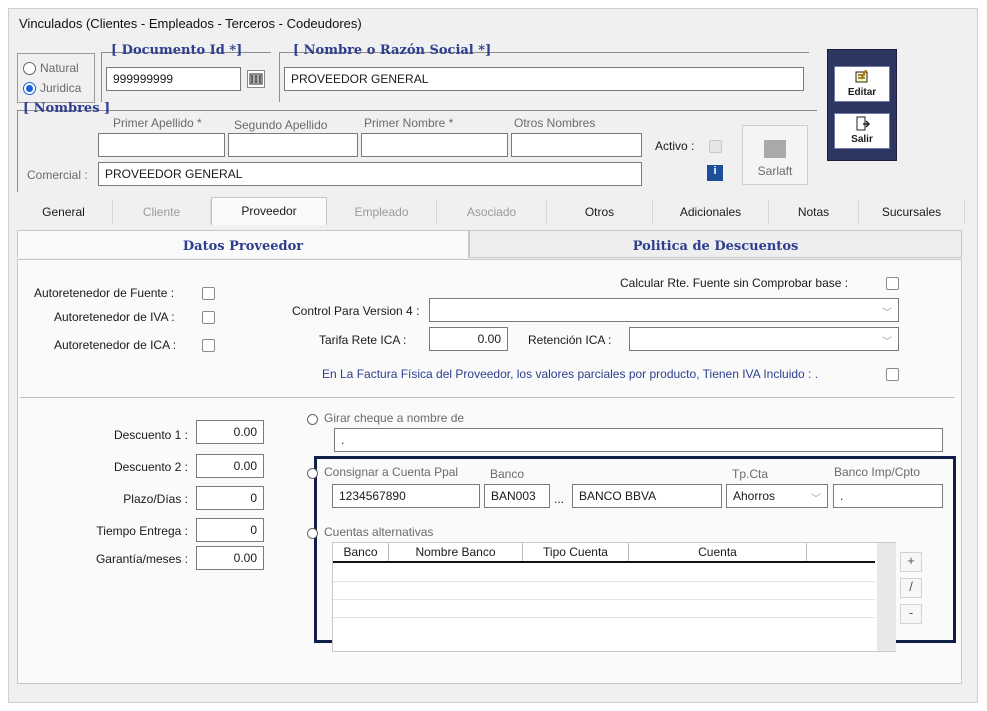 This screenshot has width=987, height=711. Describe the element at coordinates (892, 374) in the screenshot. I see `factura-iva-checkbox` at that location.